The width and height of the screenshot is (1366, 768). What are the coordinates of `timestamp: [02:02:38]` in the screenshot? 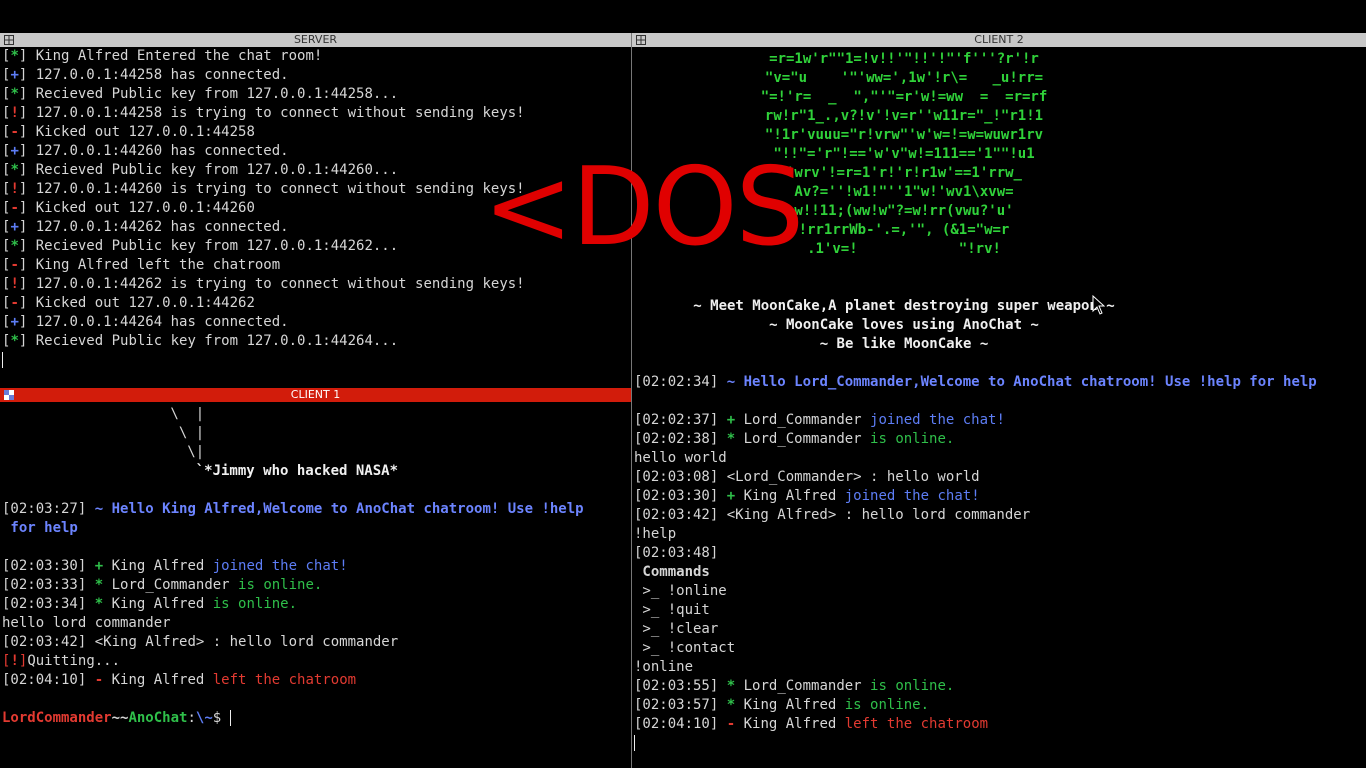 It's located at (676, 439).